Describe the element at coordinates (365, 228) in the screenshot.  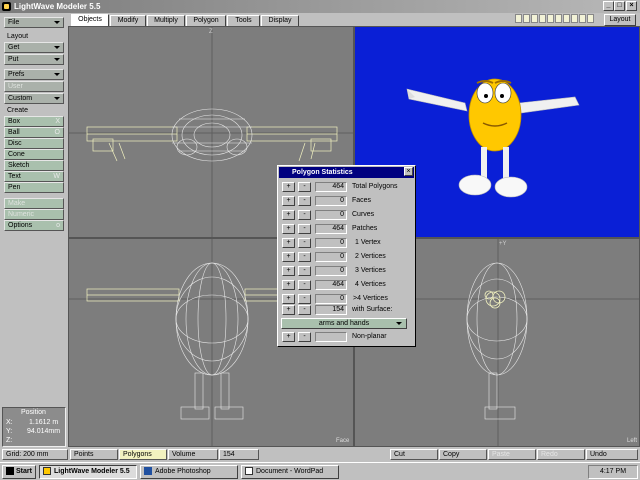
I see `patches-label: Patches` at that location.